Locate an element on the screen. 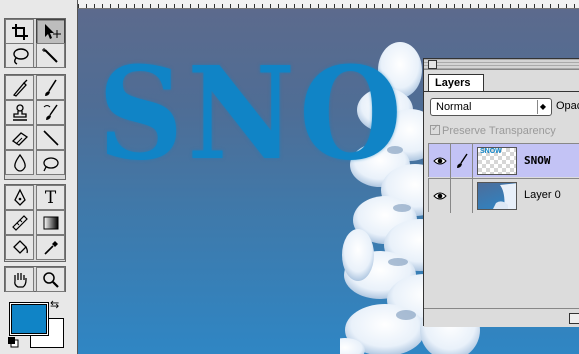  airbrush-icon is located at coordinates (19, 88).